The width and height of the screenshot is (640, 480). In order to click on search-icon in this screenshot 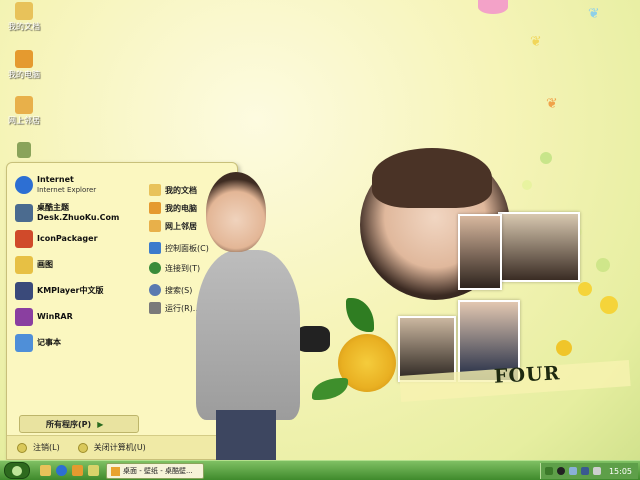, I will do `click(155, 290)`.